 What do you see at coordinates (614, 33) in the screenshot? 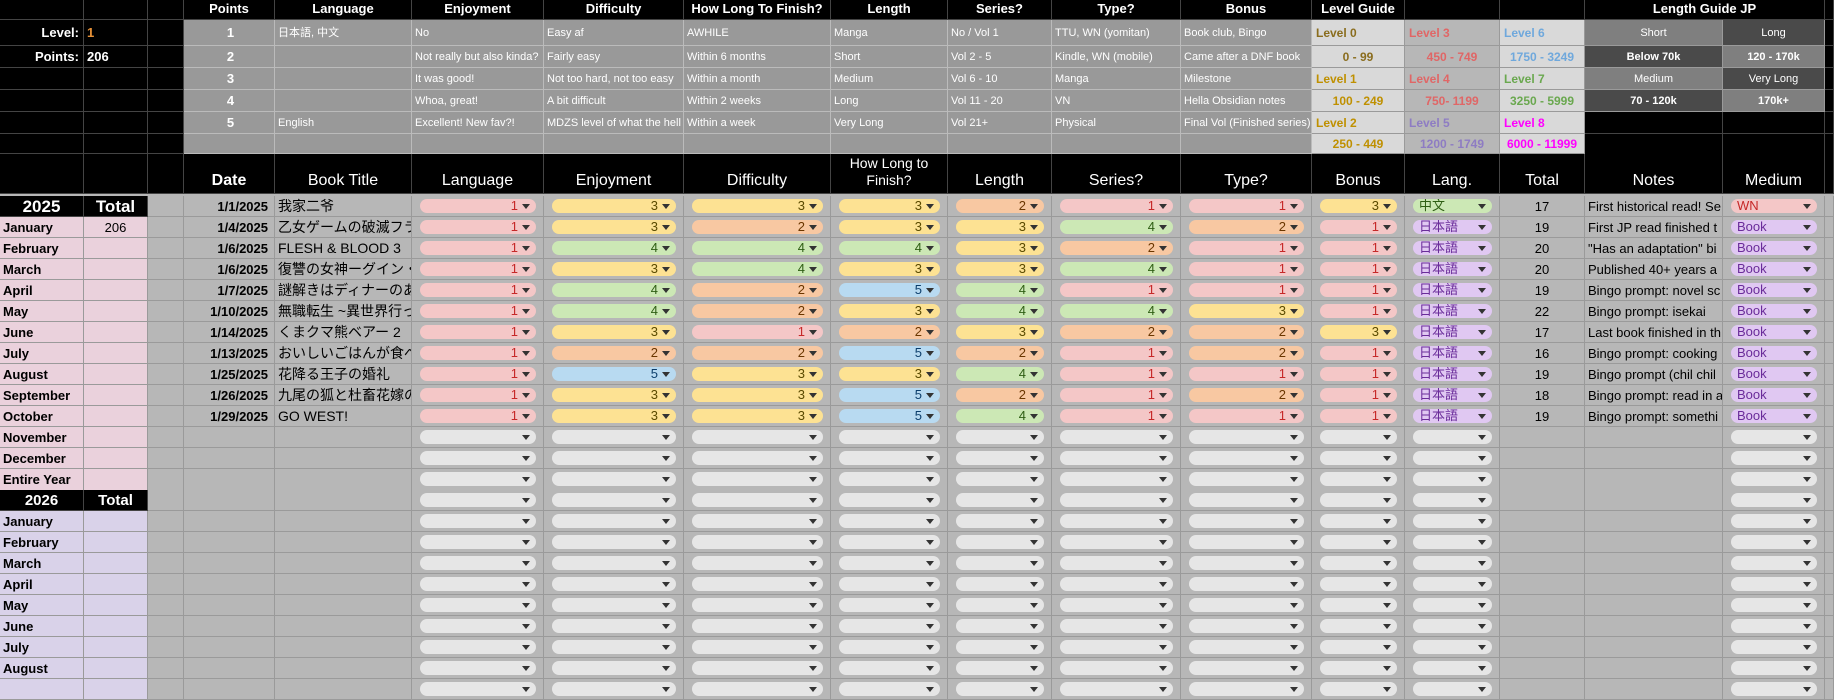
I see `points-desc-cell: Easy af` at bounding box center [614, 33].